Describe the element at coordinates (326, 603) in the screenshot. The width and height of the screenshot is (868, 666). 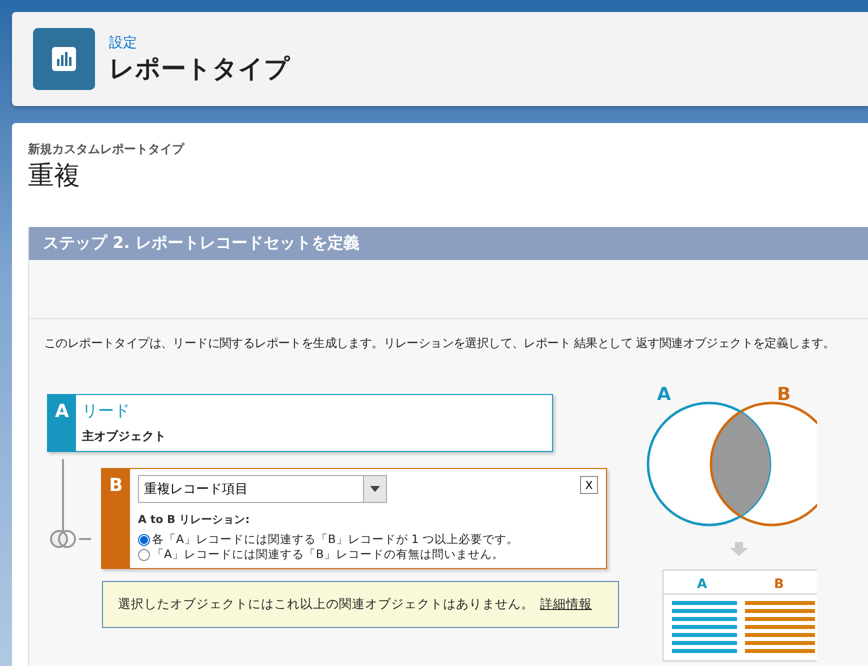
I see `notice-text: 選択したオブジェクトにはこれ以上の関連オブジェクトはありません。` at that location.